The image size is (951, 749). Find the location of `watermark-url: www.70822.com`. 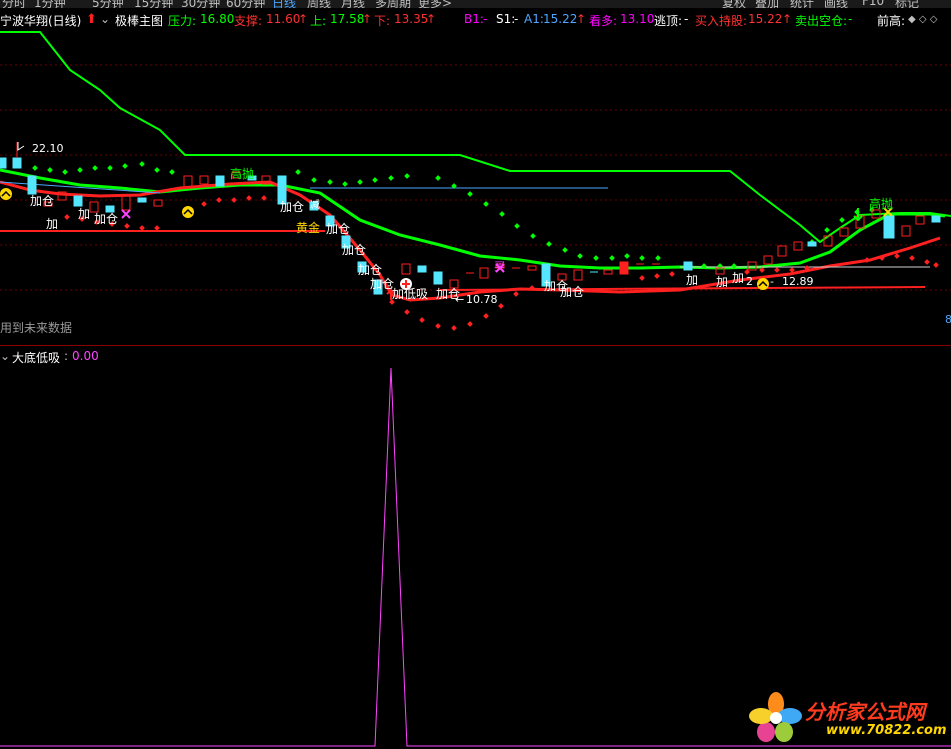

watermark-url: www.70822.com is located at coordinates (886, 730).